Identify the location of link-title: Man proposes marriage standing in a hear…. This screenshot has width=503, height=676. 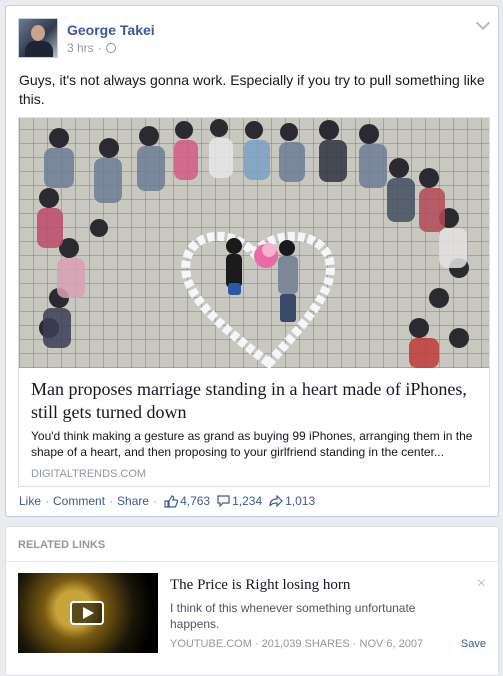
(256, 401).